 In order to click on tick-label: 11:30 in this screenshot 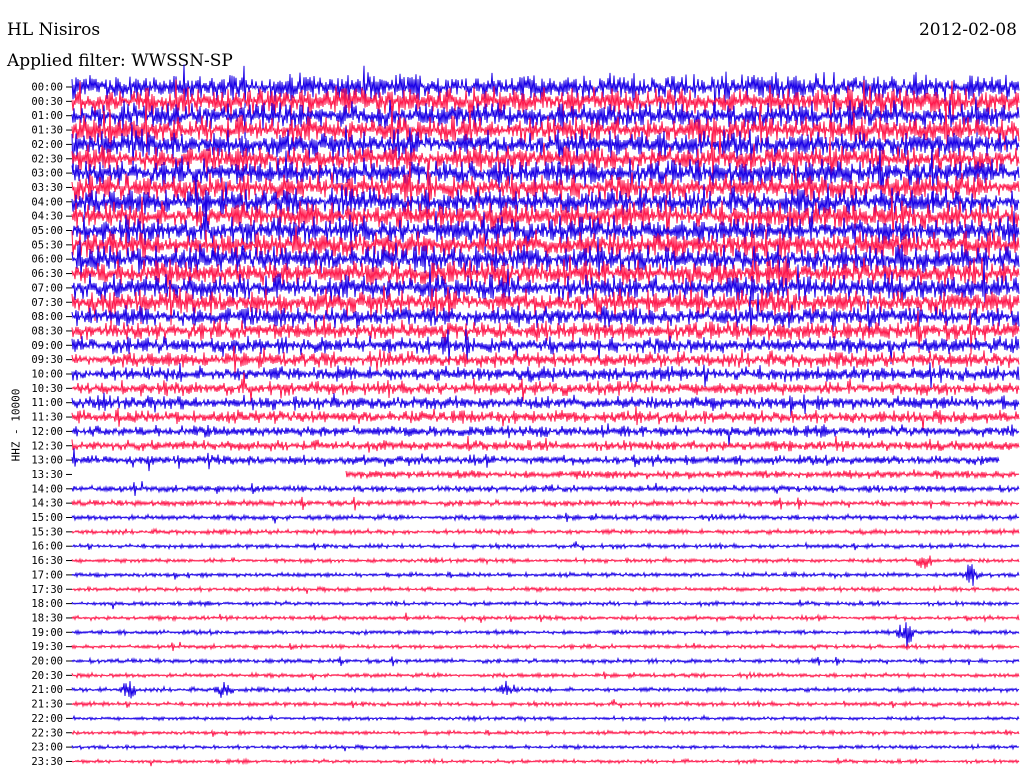, I will do `click(47, 418)`.